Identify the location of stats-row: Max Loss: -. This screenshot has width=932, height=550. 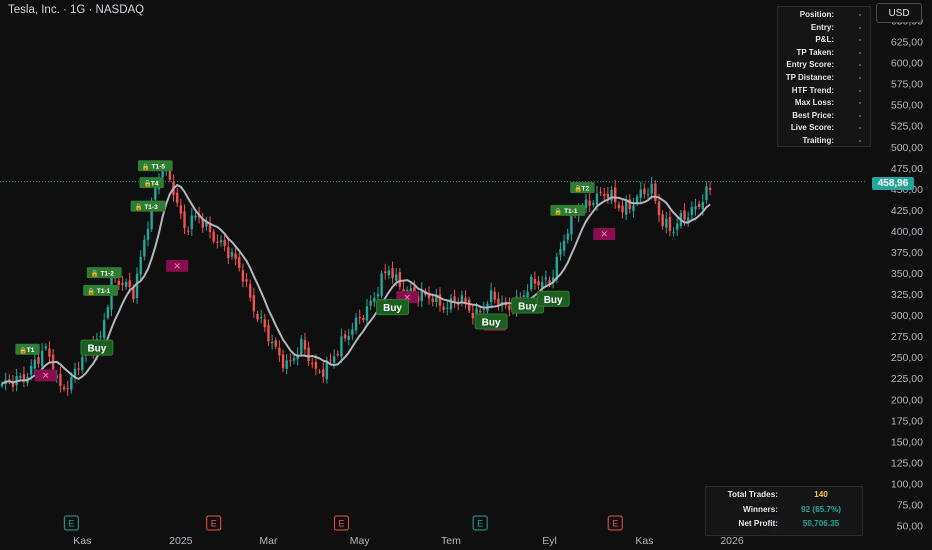
(824, 104).